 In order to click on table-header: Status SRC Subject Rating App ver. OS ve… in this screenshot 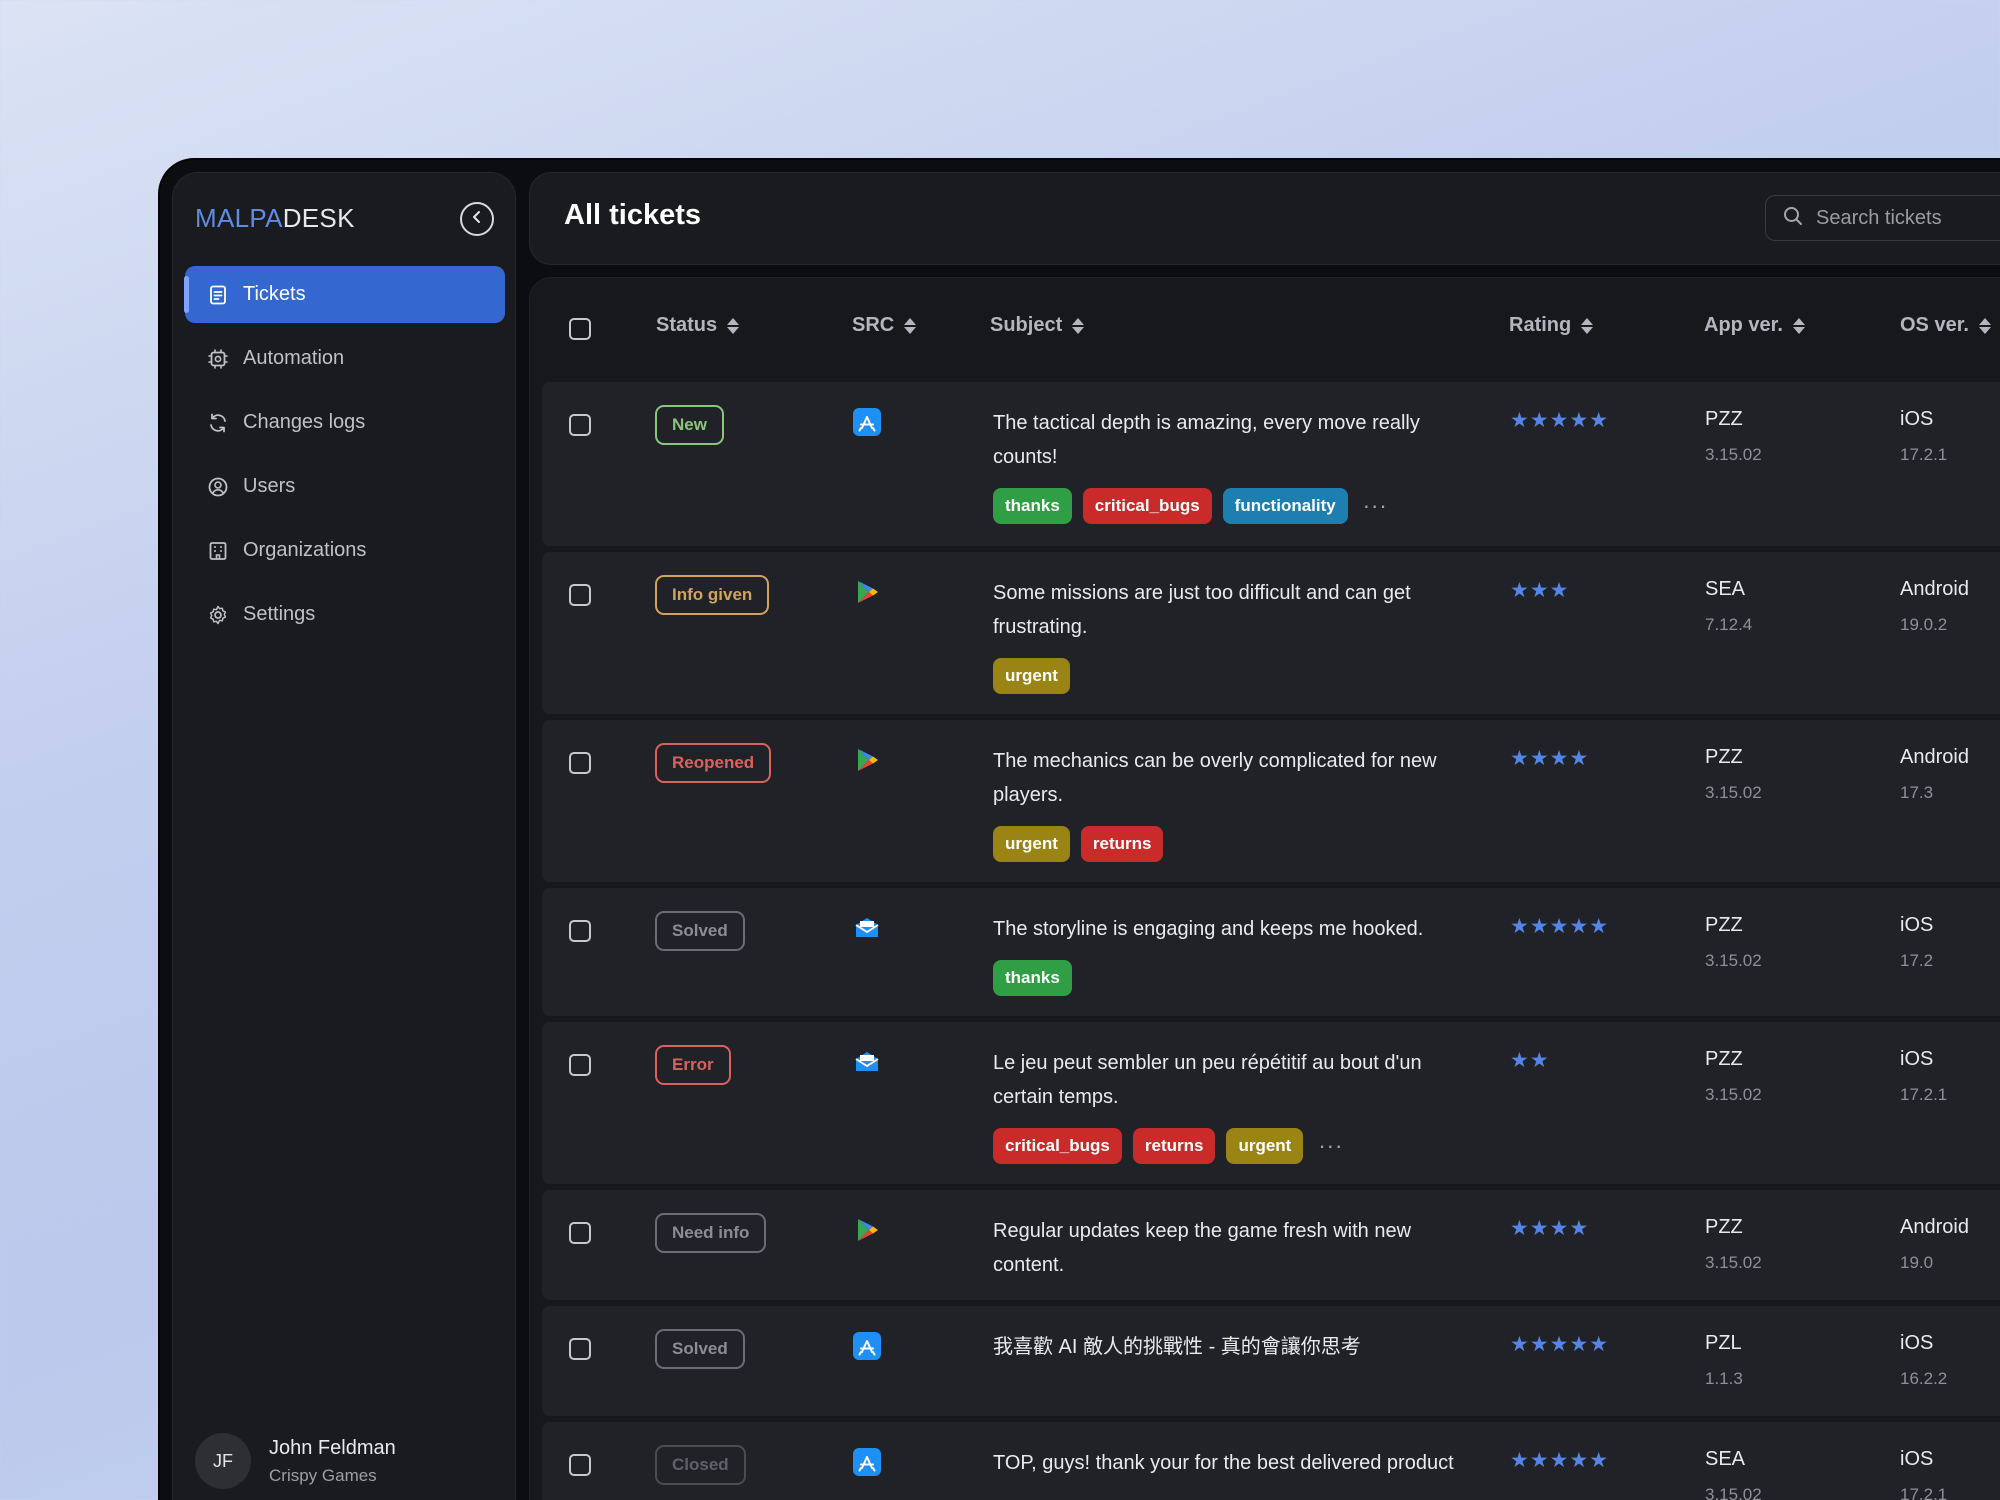, I will do `click(1265, 328)`.